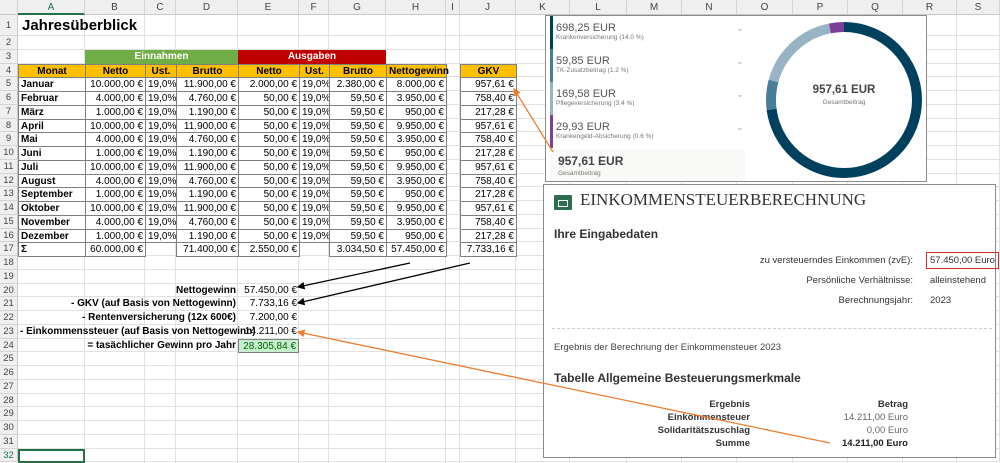 The width and height of the screenshot is (1000, 463). I want to click on sum-cell-6: 3.034,50 €, so click(358, 249).